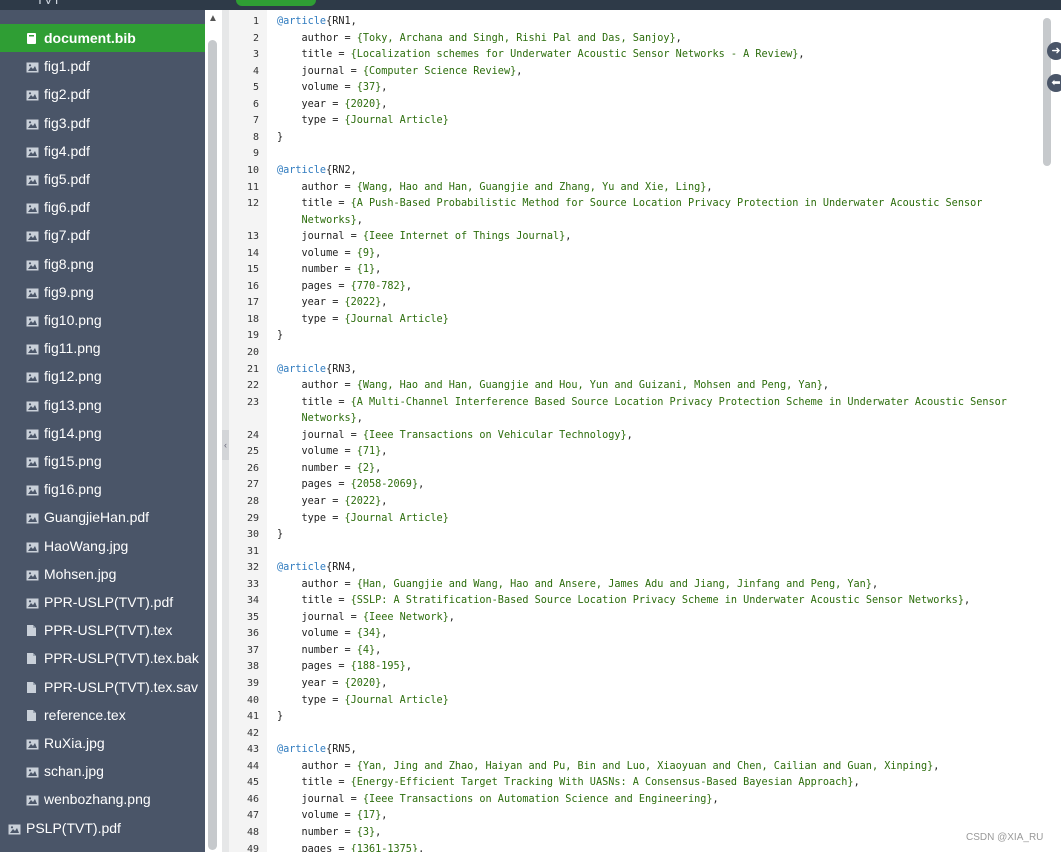  Describe the element at coordinates (317, 370) in the screenshot. I see `code-line: @article{RN3,` at that location.